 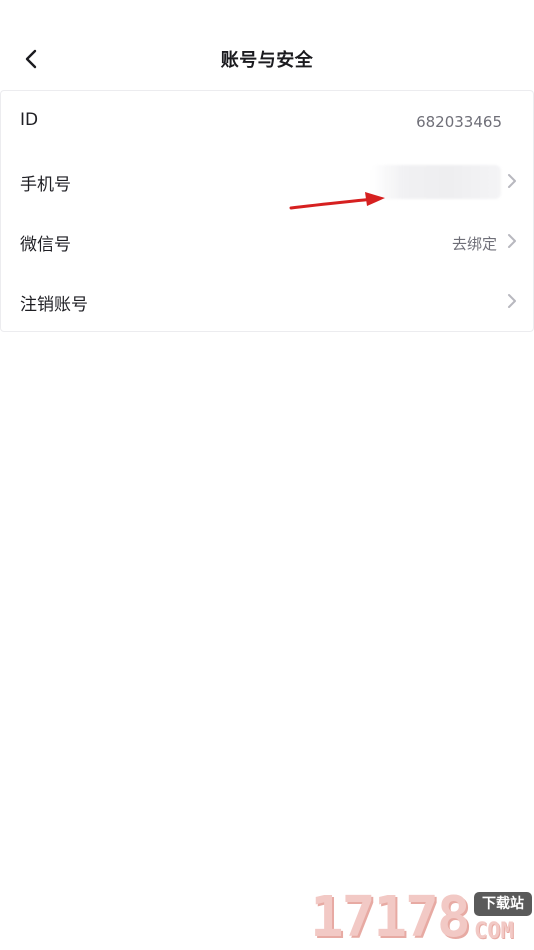 What do you see at coordinates (45, 245) in the screenshot?
I see `wechat-label: 微信号` at bounding box center [45, 245].